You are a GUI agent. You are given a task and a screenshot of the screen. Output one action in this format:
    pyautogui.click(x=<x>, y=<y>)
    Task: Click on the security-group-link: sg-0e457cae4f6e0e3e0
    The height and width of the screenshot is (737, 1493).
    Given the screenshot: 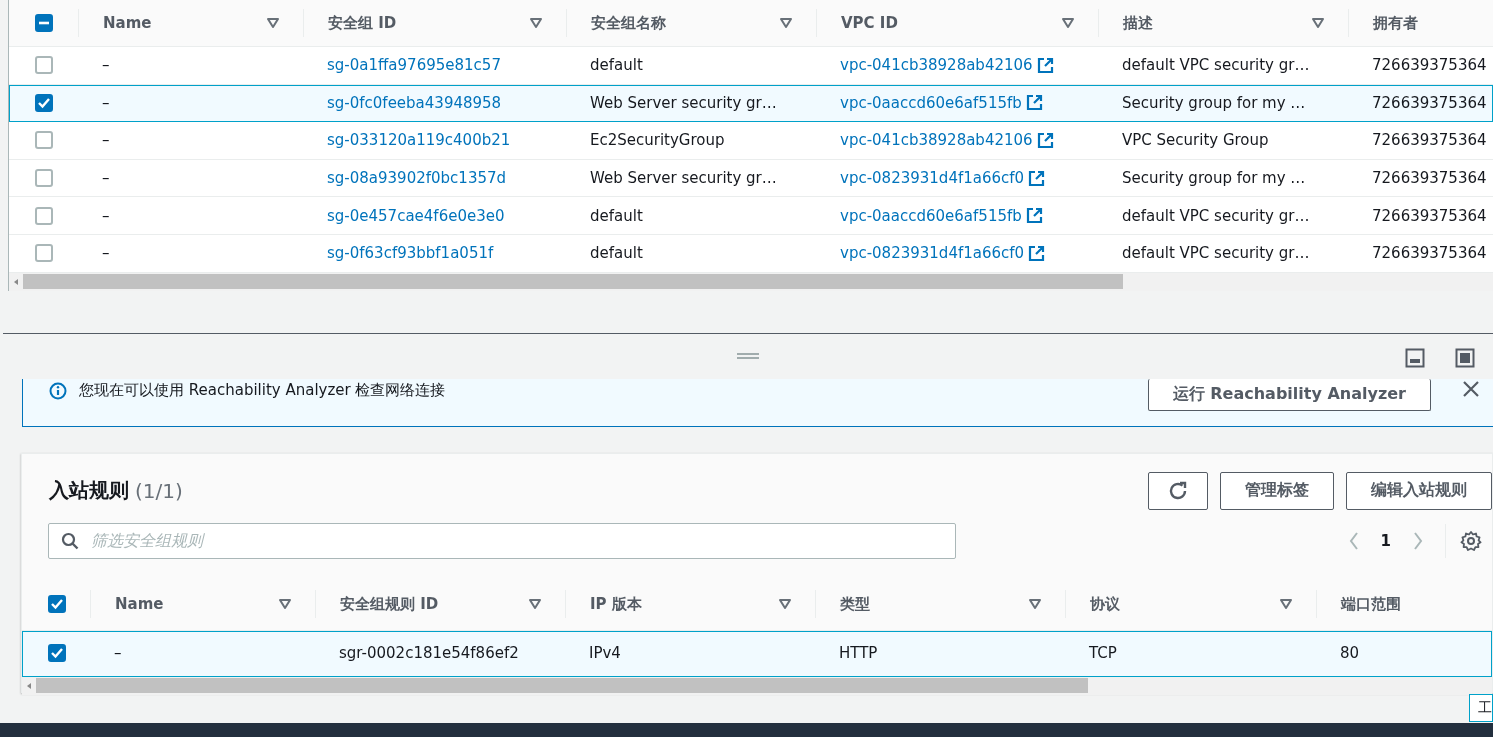 What is the action you would take?
    pyautogui.click(x=416, y=215)
    